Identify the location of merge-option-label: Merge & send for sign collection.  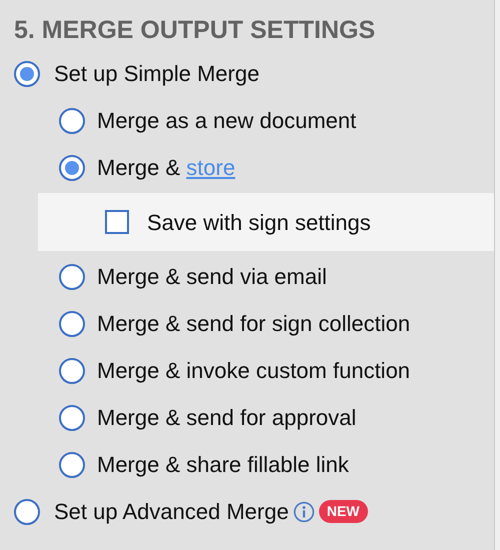
(253, 324).